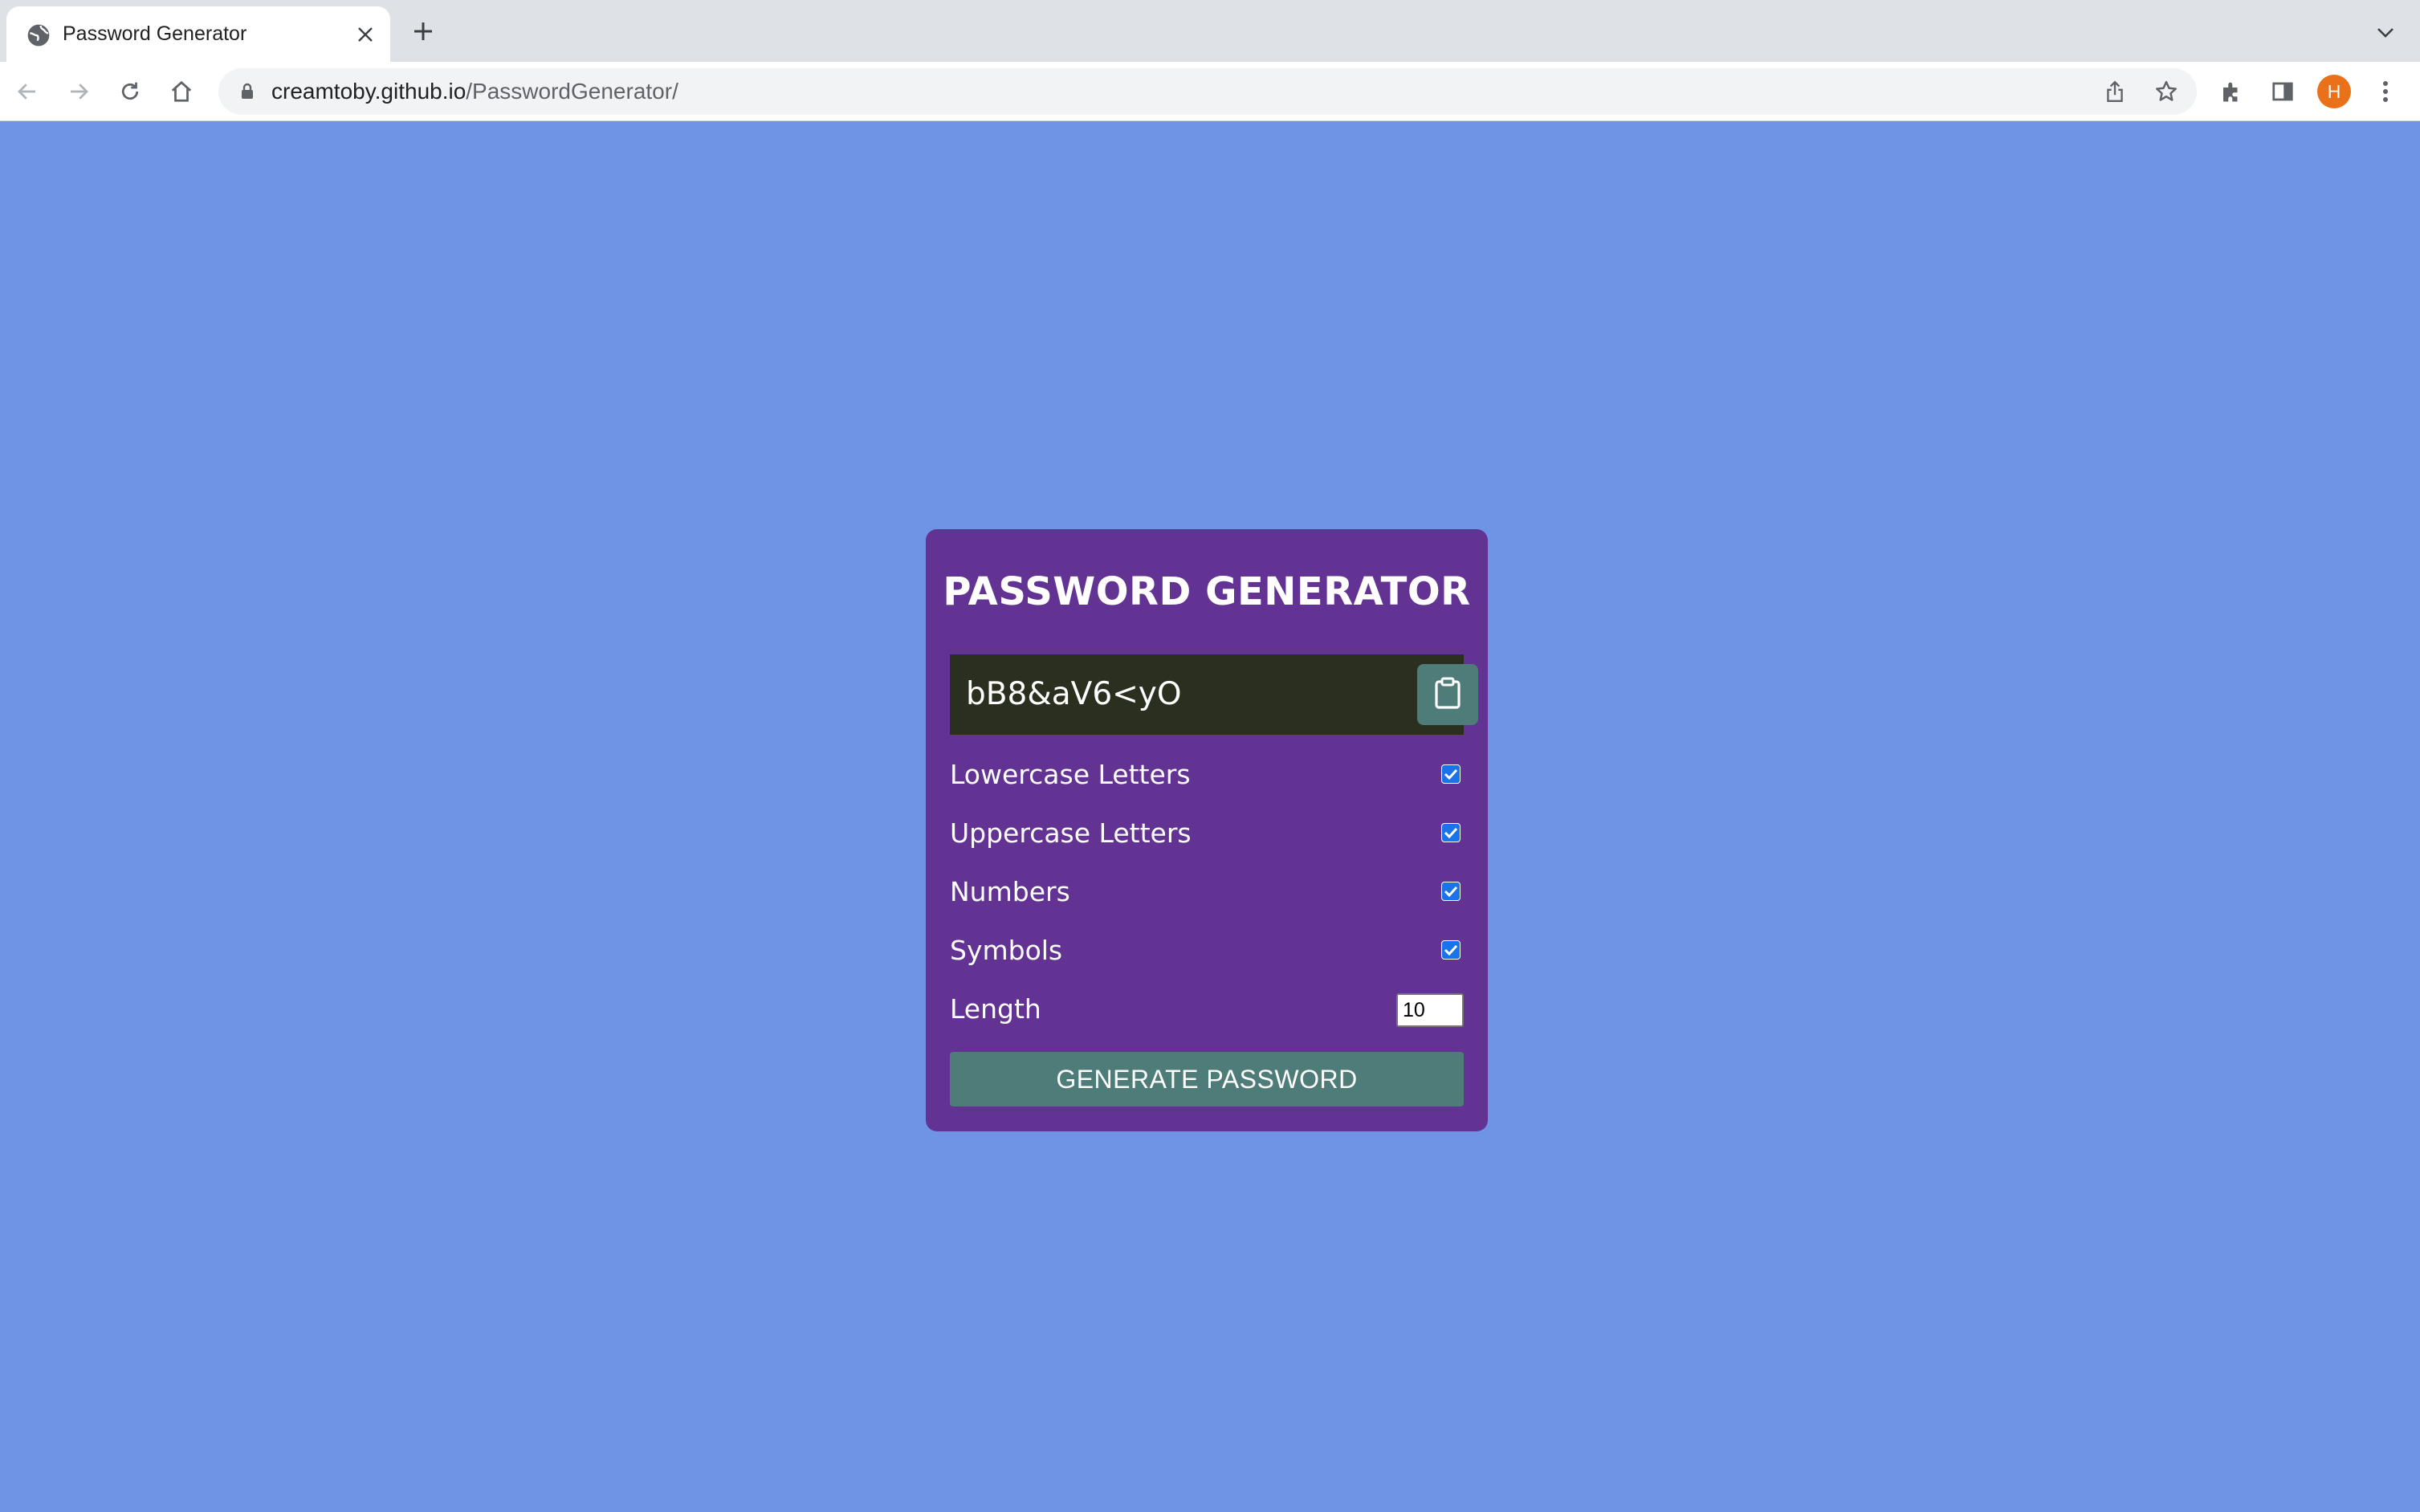 The height and width of the screenshot is (1512, 2420). Describe the element at coordinates (2282, 92) in the screenshot. I see `side-panel-icon` at that location.